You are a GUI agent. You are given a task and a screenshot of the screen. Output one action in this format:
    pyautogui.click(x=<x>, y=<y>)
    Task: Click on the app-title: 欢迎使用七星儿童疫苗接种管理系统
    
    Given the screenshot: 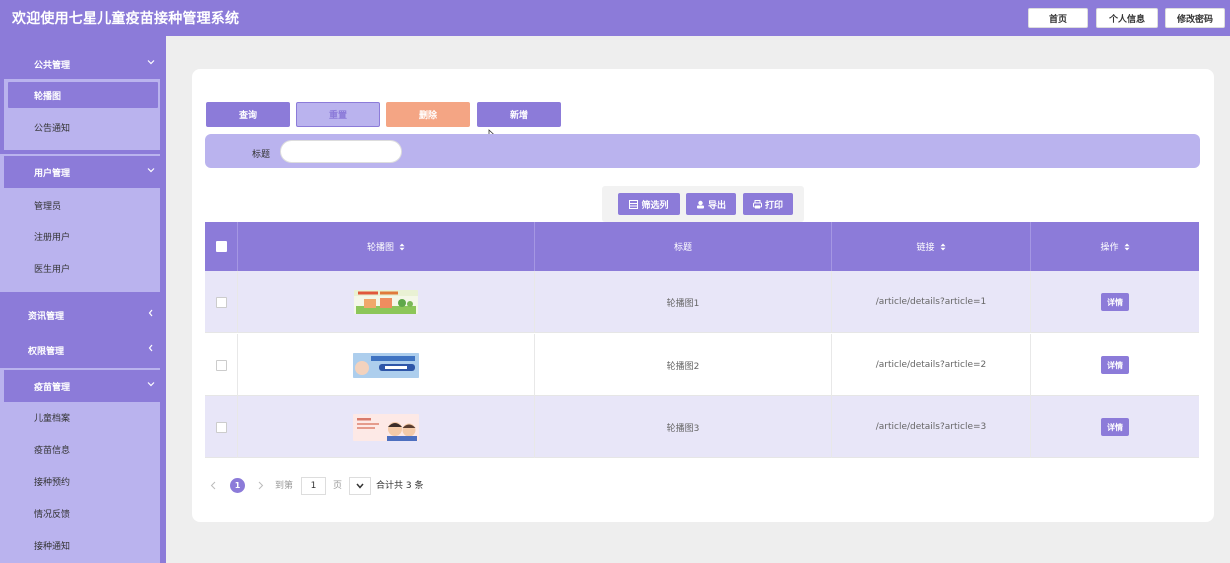 What is the action you would take?
    pyautogui.click(x=126, y=19)
    